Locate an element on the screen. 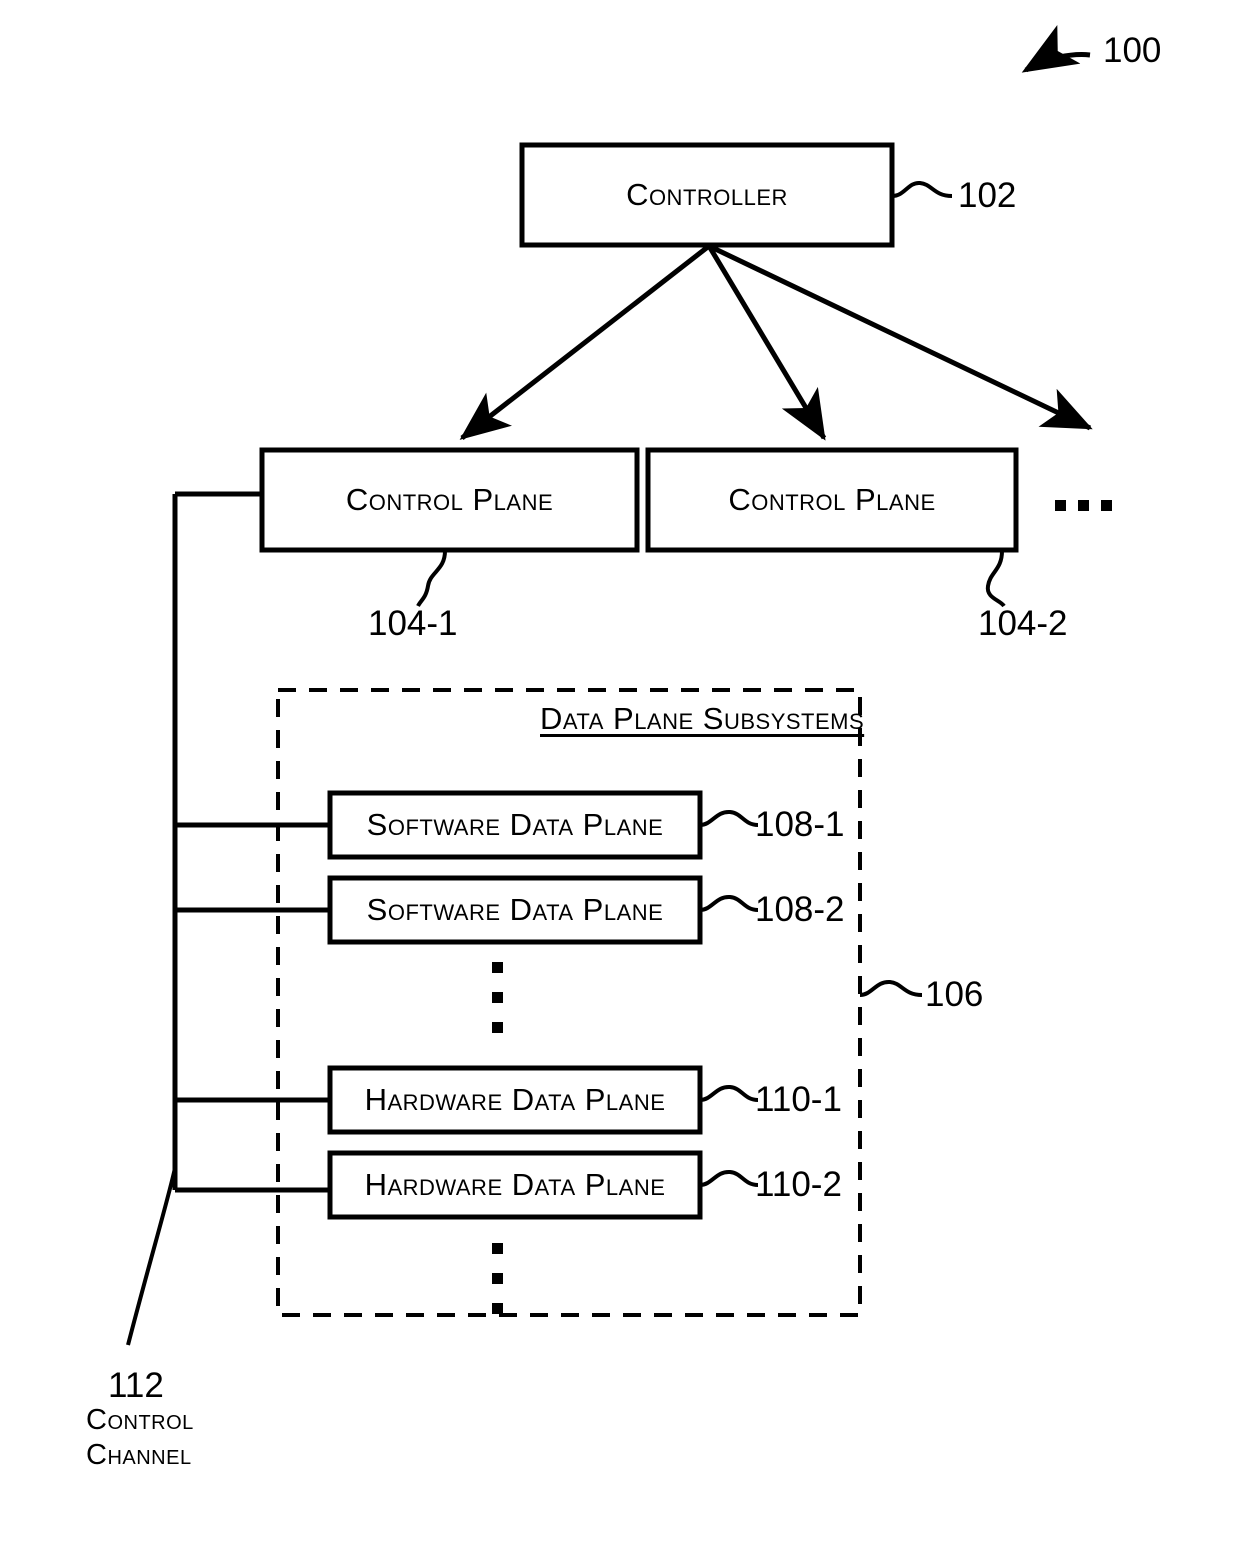 The height and width of the screenshot is (1545, 1240). data-plane-subsystems-reference-number: 106 is located at coordinates (954, 994).